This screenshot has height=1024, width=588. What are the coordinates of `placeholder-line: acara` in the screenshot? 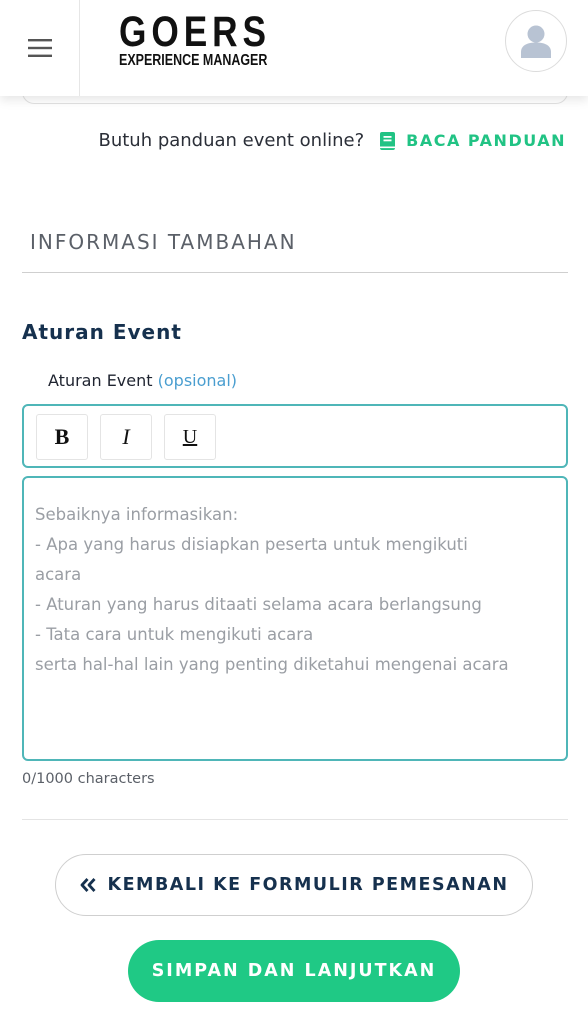 It's located at (58, 574).